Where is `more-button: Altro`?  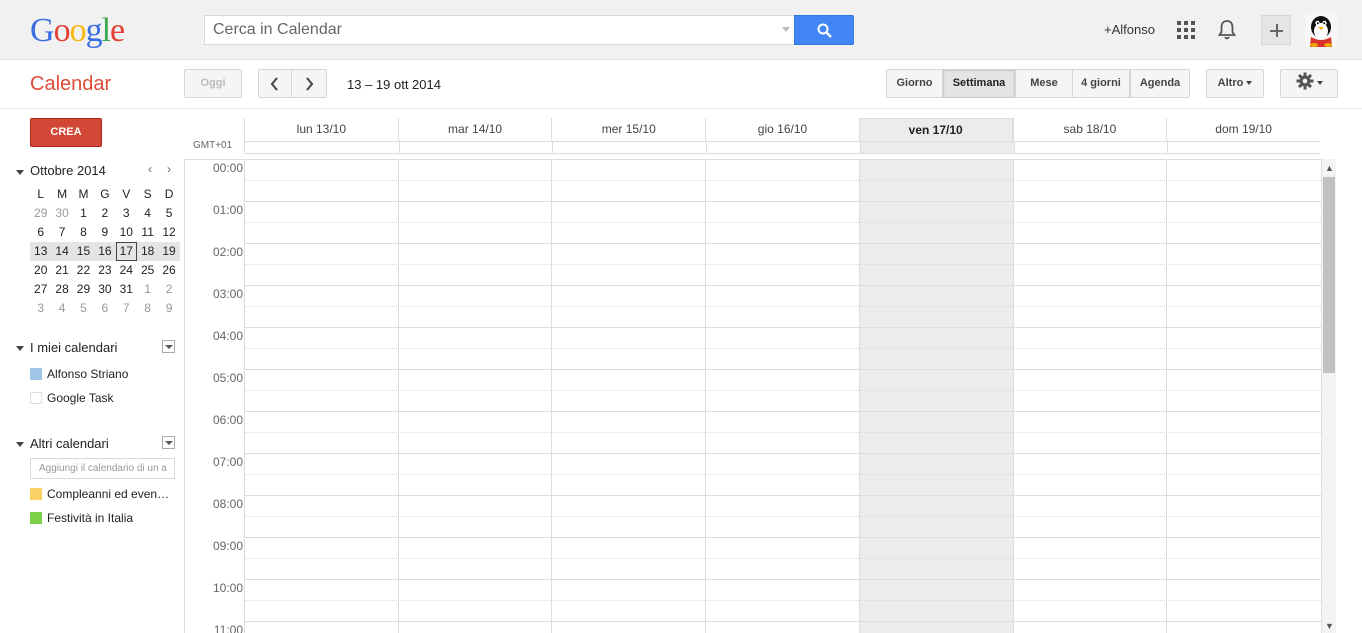 more-button: Altro is located at coordinates (1235, 83).